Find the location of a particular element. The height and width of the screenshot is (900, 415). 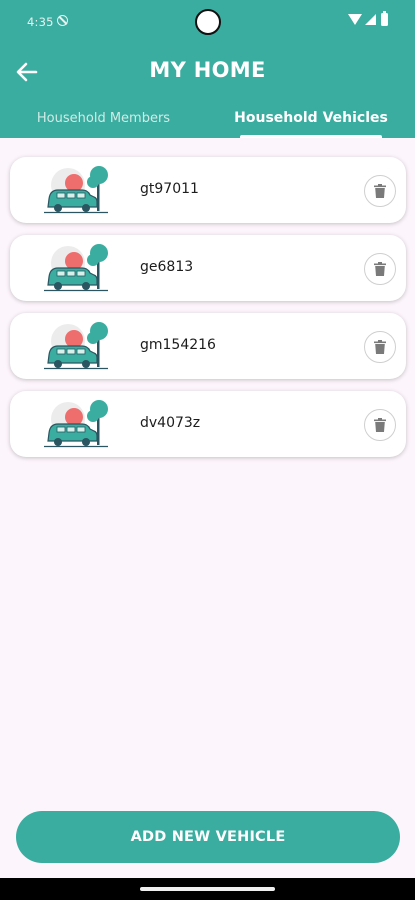

system-navigation-bar is located at coordinates (207, 889).